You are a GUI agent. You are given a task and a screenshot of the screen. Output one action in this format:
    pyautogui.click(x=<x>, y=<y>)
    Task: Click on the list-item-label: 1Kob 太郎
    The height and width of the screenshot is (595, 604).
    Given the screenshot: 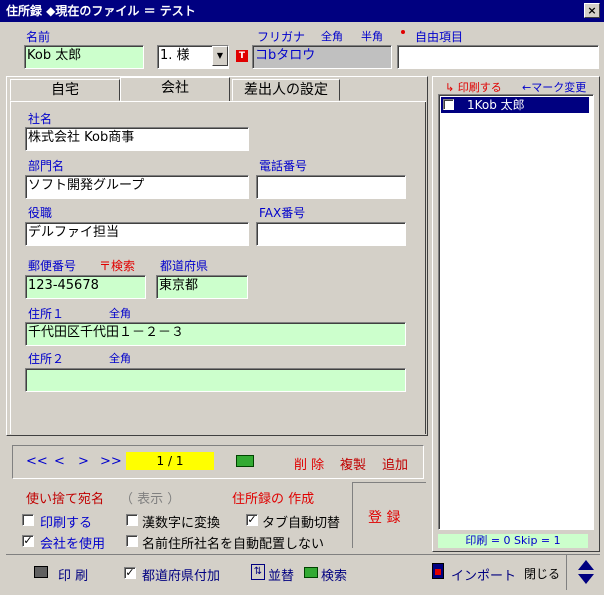 What is the action you would take?
    pyautogui.click(x=496, y=105)
    